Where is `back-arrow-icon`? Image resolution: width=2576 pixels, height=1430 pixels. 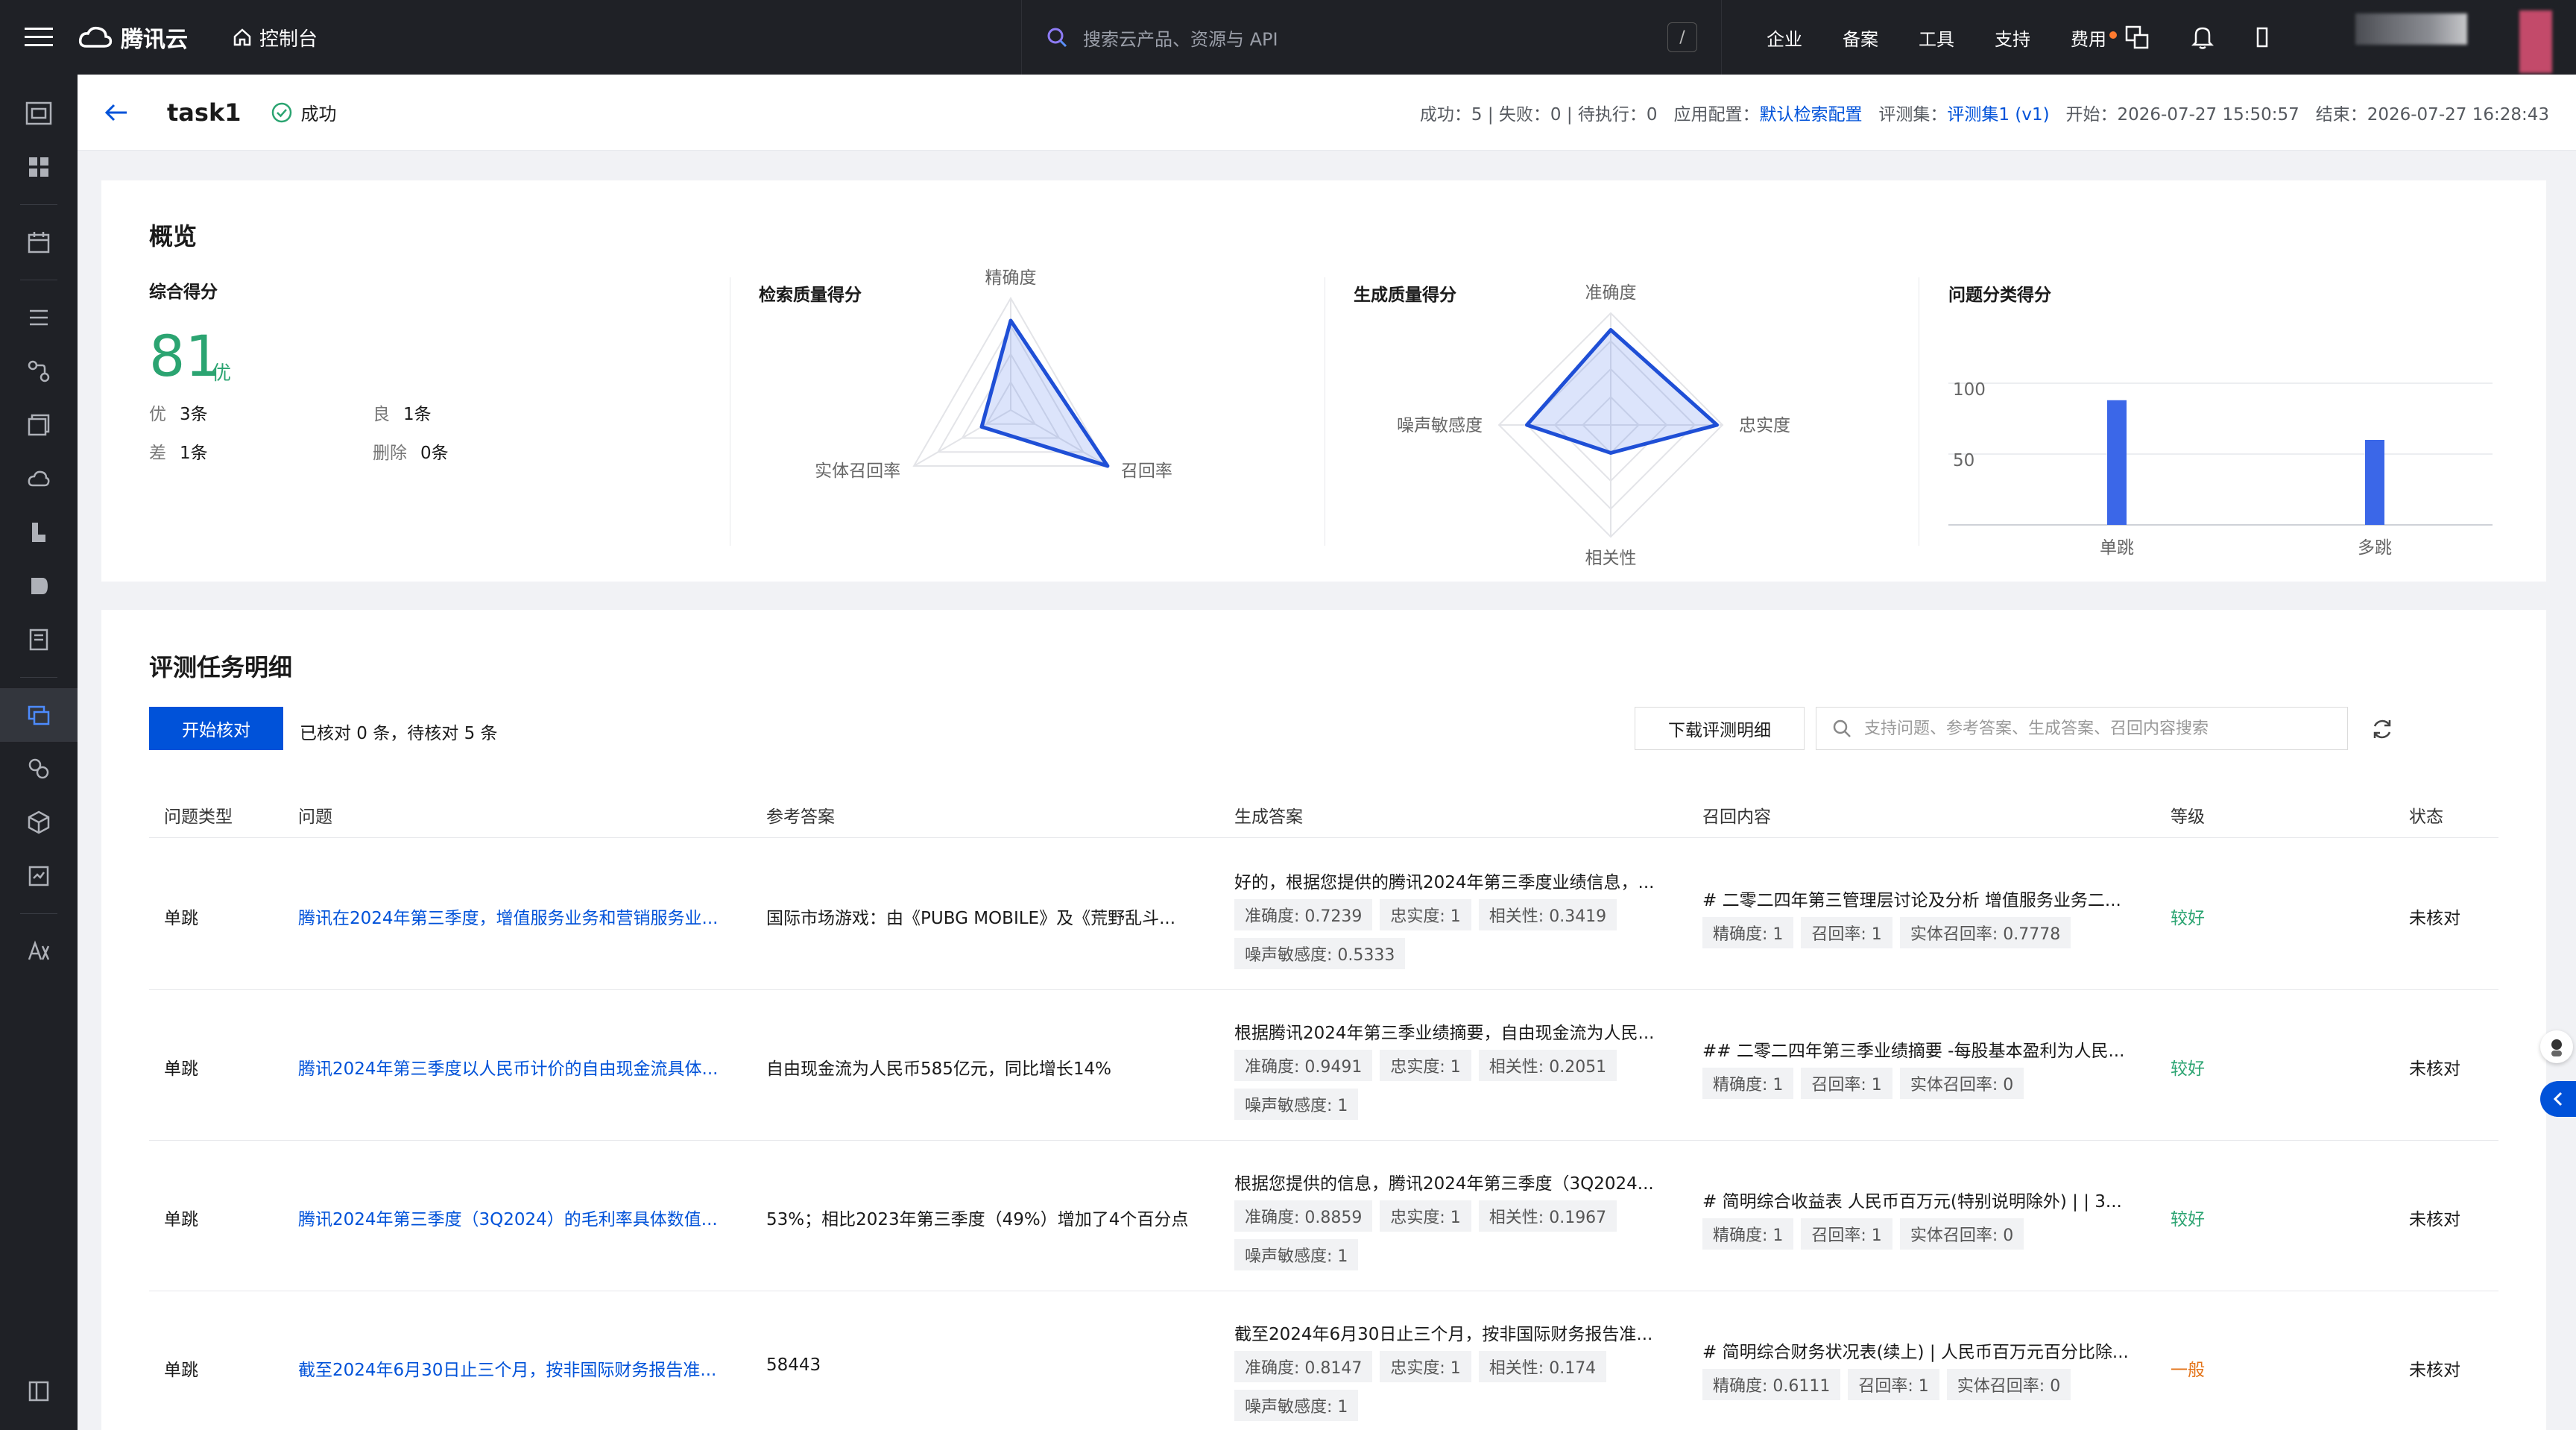
back-arrow-icon is located at coordinates (117, 112).